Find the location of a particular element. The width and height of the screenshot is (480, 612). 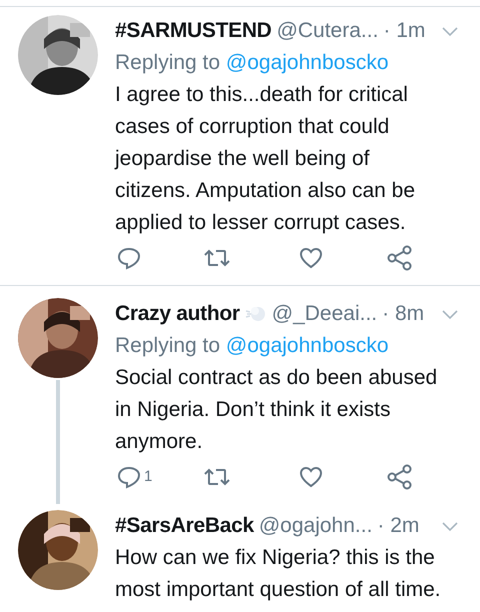

timestamp: · 8m is located at coordinates (403, 314).